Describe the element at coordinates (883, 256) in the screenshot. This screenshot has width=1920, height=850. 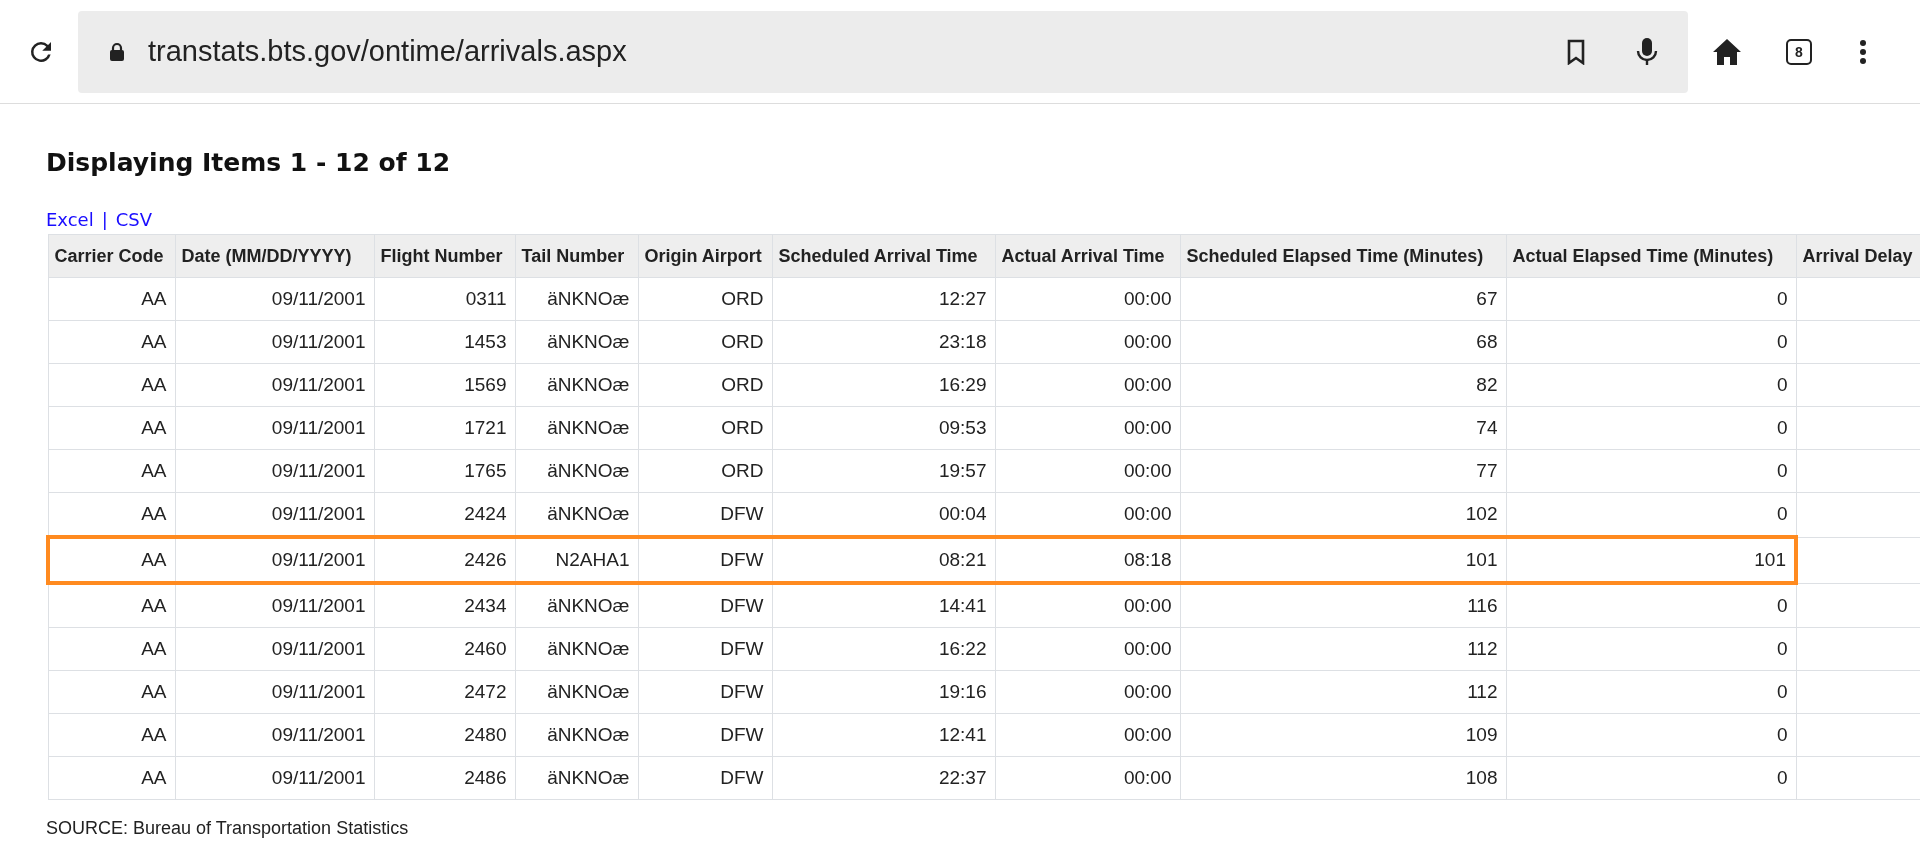
I see `column-header: Scheduled Arrival Time` at that location.